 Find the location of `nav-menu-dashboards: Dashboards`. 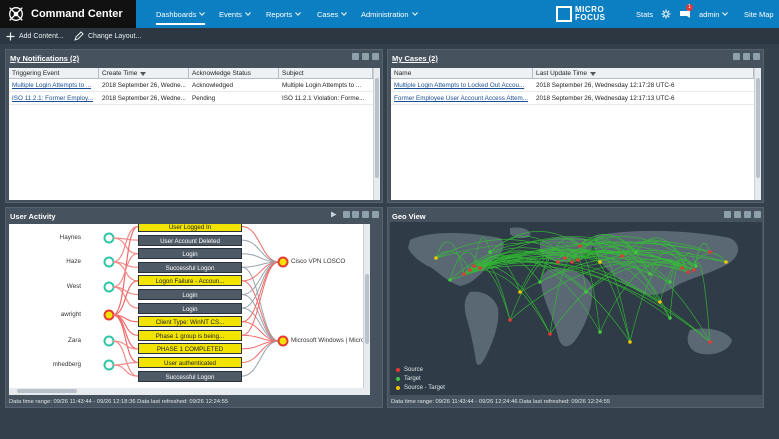

nav-menu-dashboards: Dashboards is located at coordinates (181, 14).